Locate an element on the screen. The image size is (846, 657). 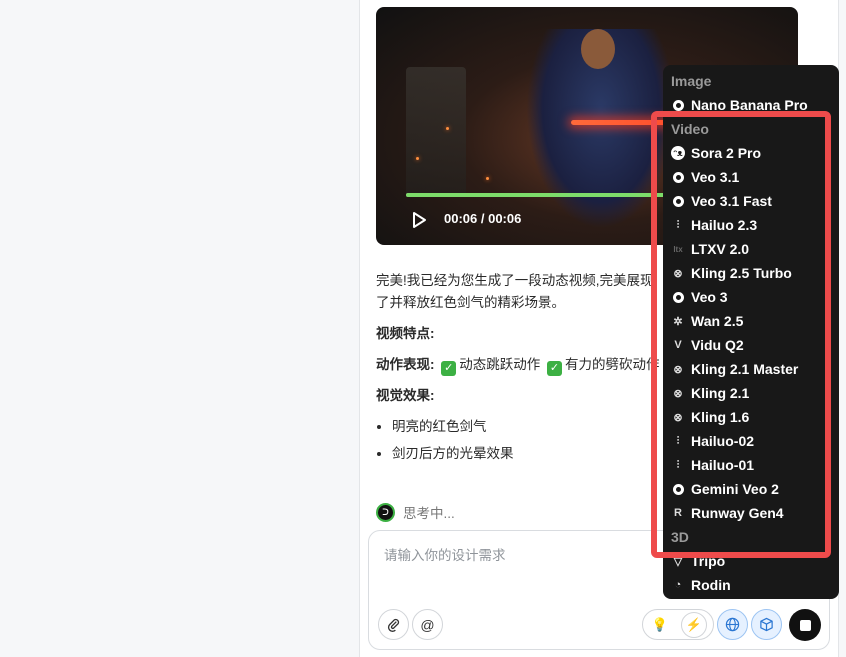
action-item: 动态跳跃动作 is located at coordinates (500, 364).